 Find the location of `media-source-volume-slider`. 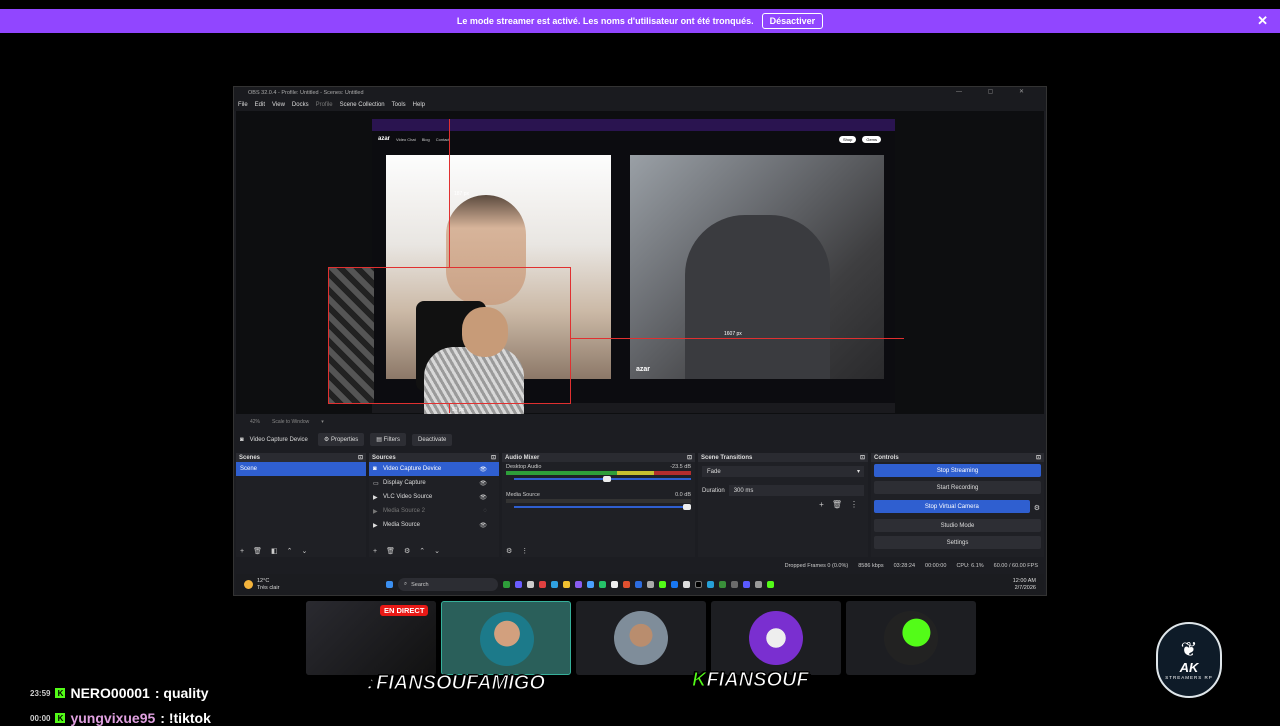

media-source-volume-slider is located at coordinates (602, 507).